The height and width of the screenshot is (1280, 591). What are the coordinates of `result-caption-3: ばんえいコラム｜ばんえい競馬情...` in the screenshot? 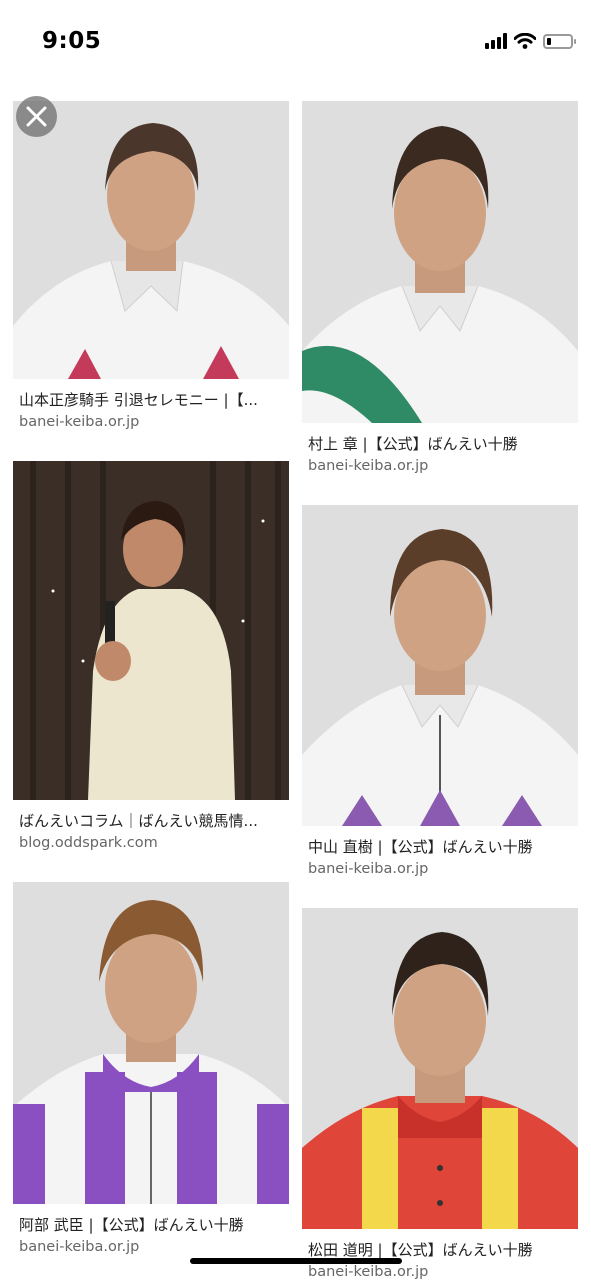 It's located at (152, 820).